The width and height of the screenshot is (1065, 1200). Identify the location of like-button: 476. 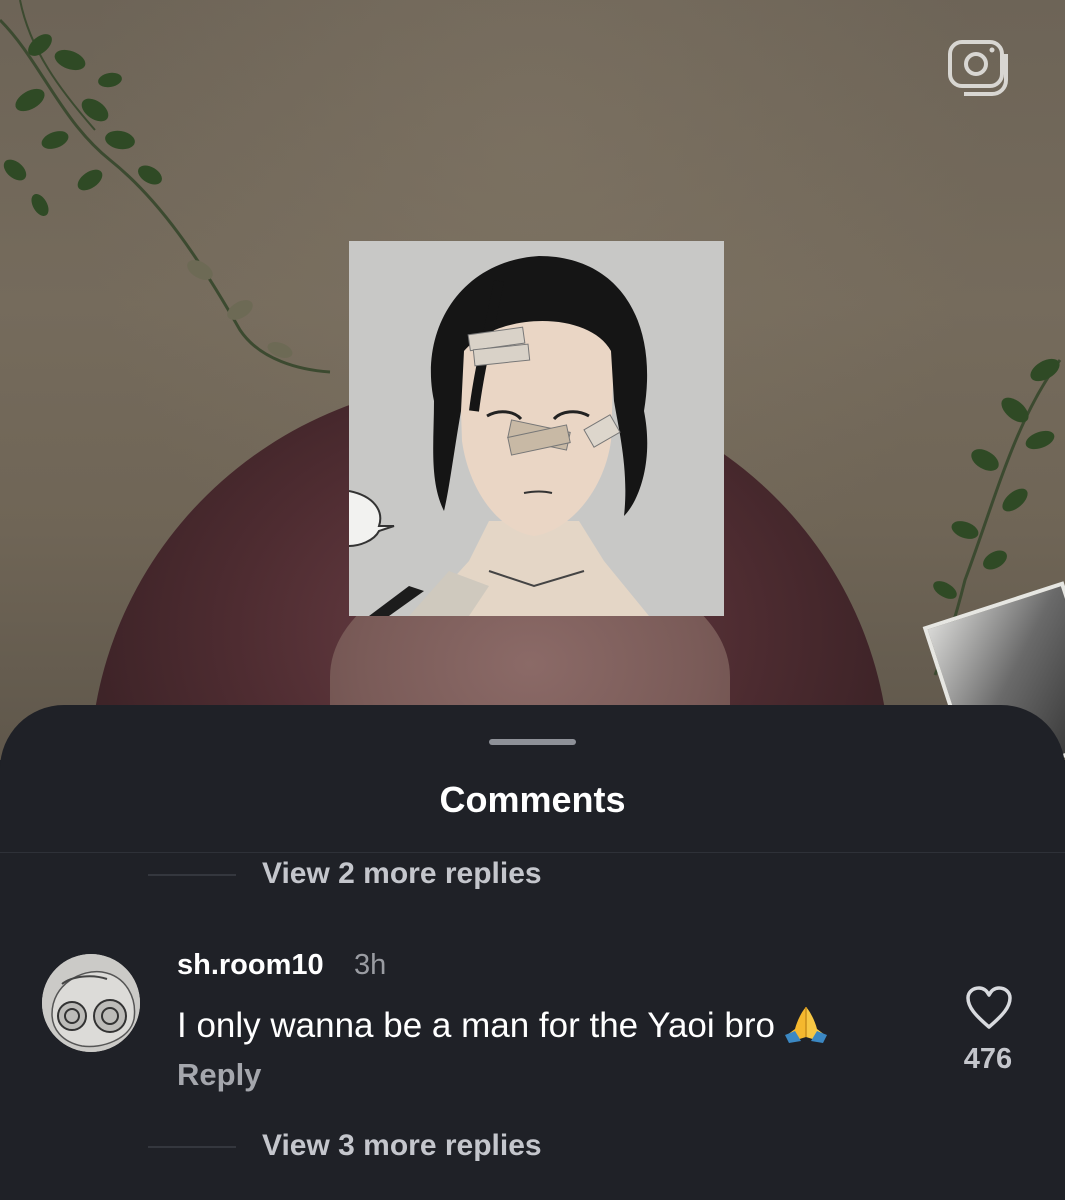
(990, 1030).